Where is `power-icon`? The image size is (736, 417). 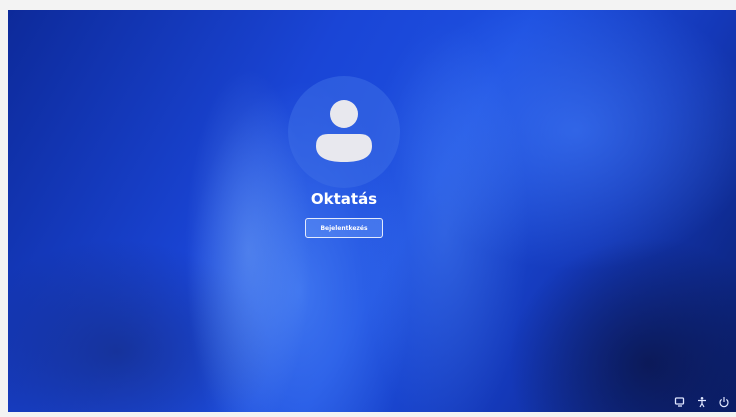 power-icon is located at coordinates (724, 402).